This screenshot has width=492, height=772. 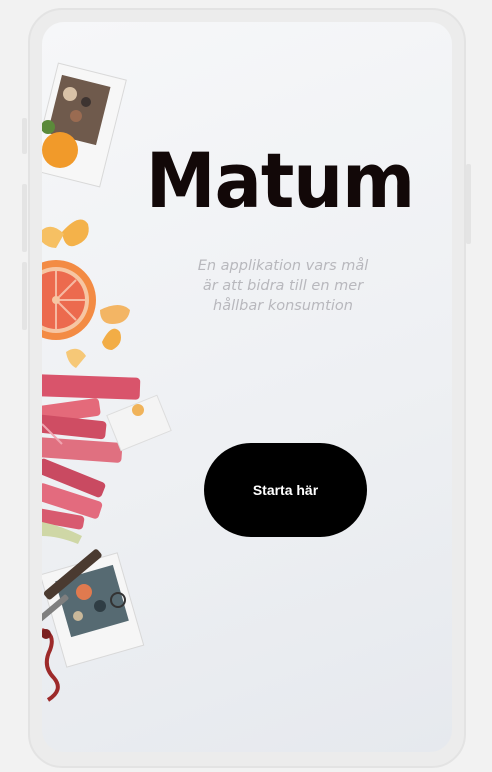 I want to click on rhubarb-stalks, so click(x=91, y=459).